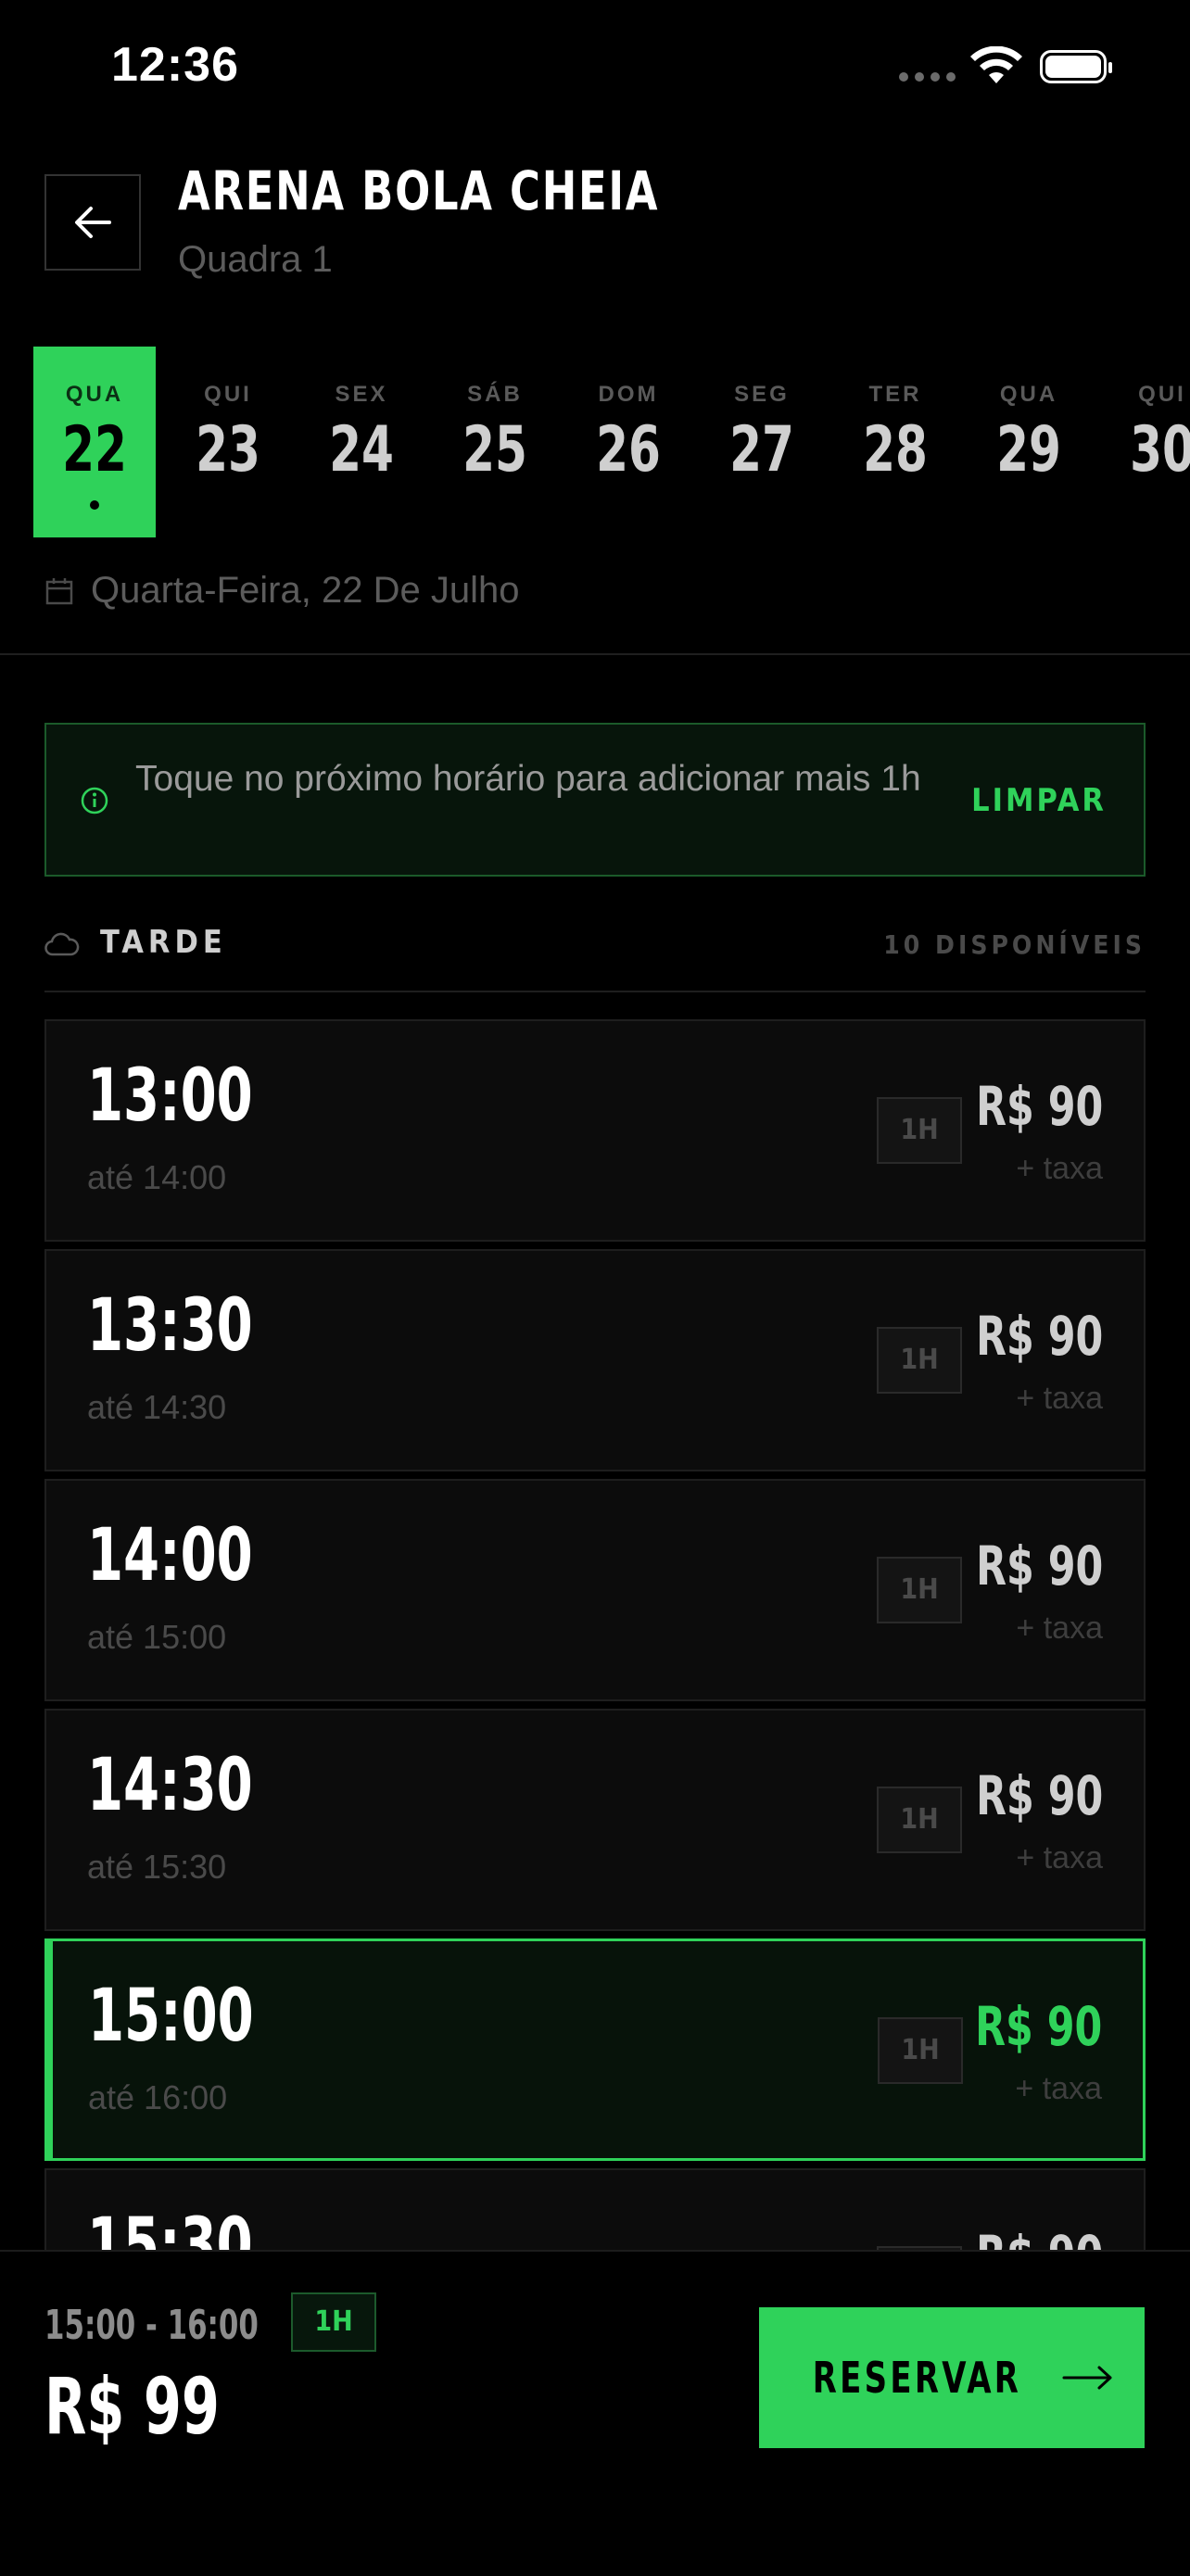 The image size is (1190, 2576). What do you see at coordinates (595, 654) in the screenshot?
I see `divider` at bounding box center [595, 654].